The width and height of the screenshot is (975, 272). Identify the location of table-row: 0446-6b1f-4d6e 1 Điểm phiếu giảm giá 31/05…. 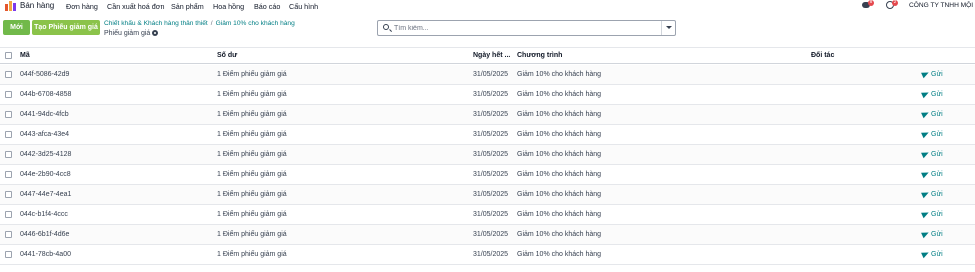
(487, 235).